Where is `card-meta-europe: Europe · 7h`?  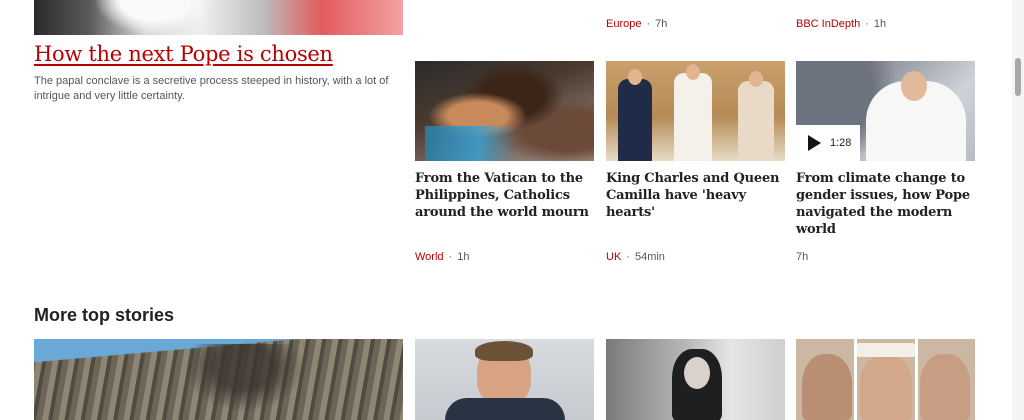
card-meta-europe: Europe · 7h is located at coordinates (636, 24).